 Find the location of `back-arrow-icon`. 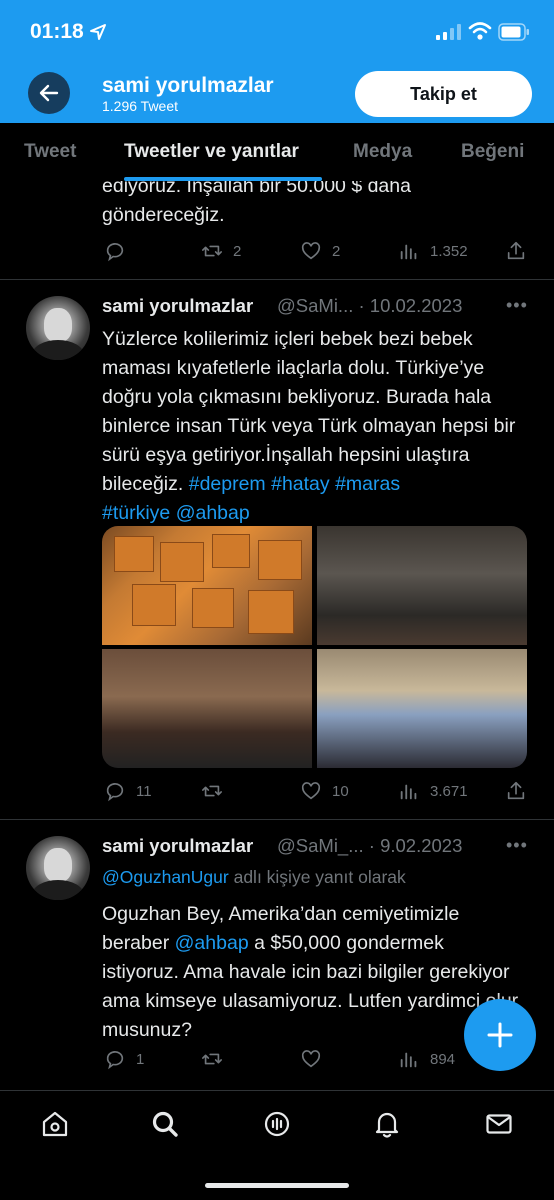

back-arrow-icon is located at coordinates (49, 93).